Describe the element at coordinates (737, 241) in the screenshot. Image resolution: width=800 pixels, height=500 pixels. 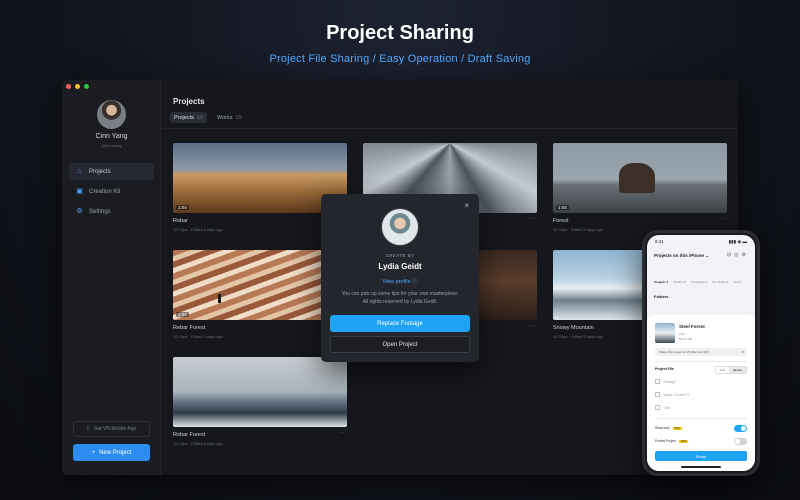
I see `signal-icon: ▮▮▮ ◉ ▬` at that location.